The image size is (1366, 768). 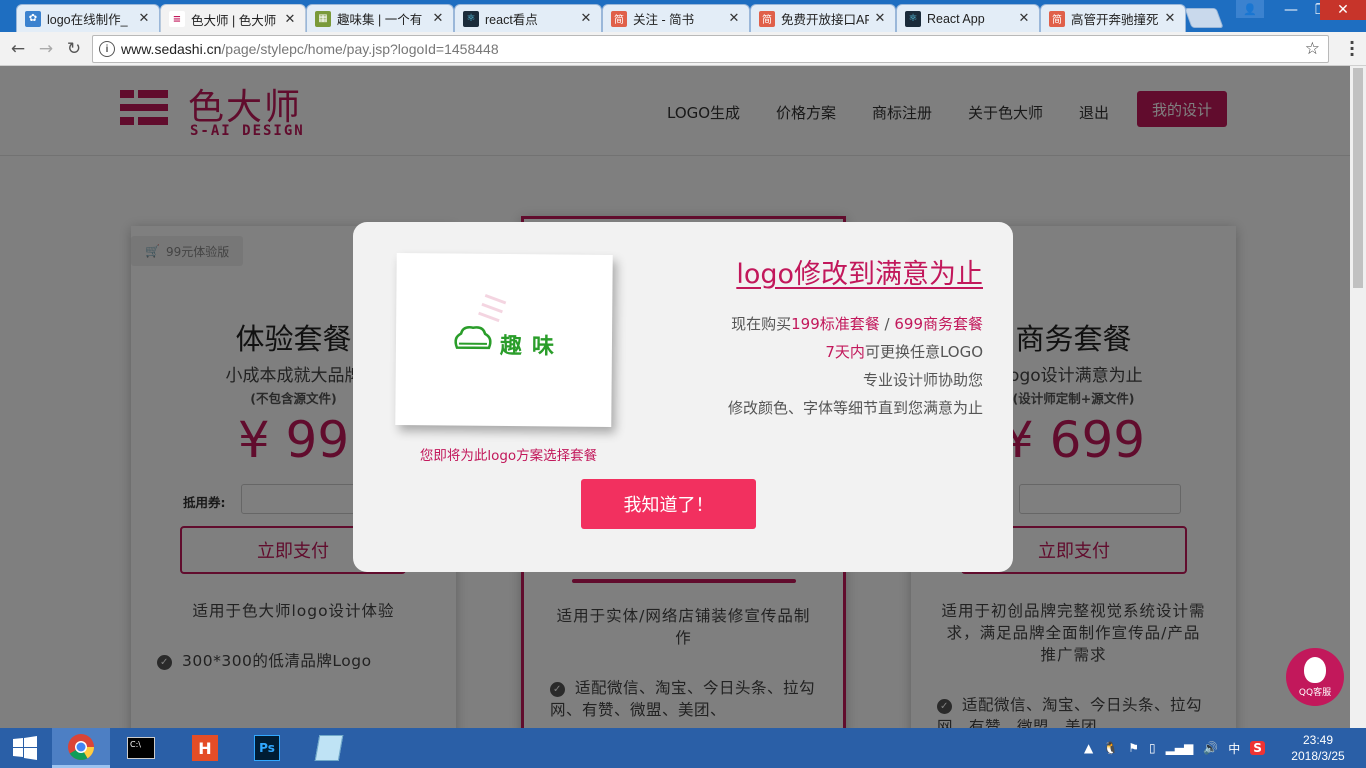 What do you see at coordinates (968, 18) in the screenshot?
I see `browser-tab: ⚛ React App ✕` at bounding box center [968, 18].